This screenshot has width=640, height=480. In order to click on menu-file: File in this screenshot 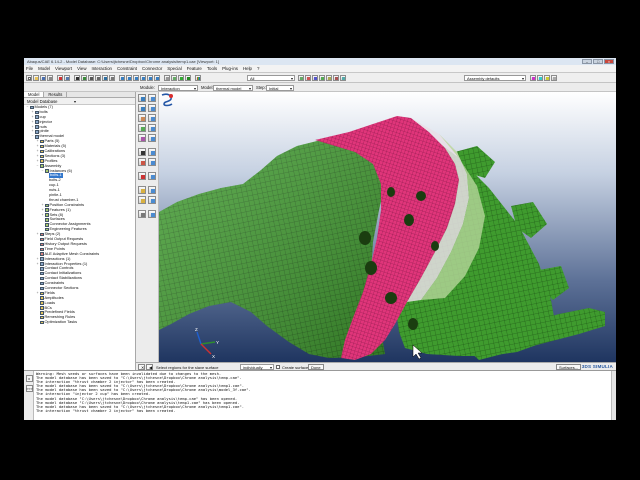, I will do `click(29, 68)`.